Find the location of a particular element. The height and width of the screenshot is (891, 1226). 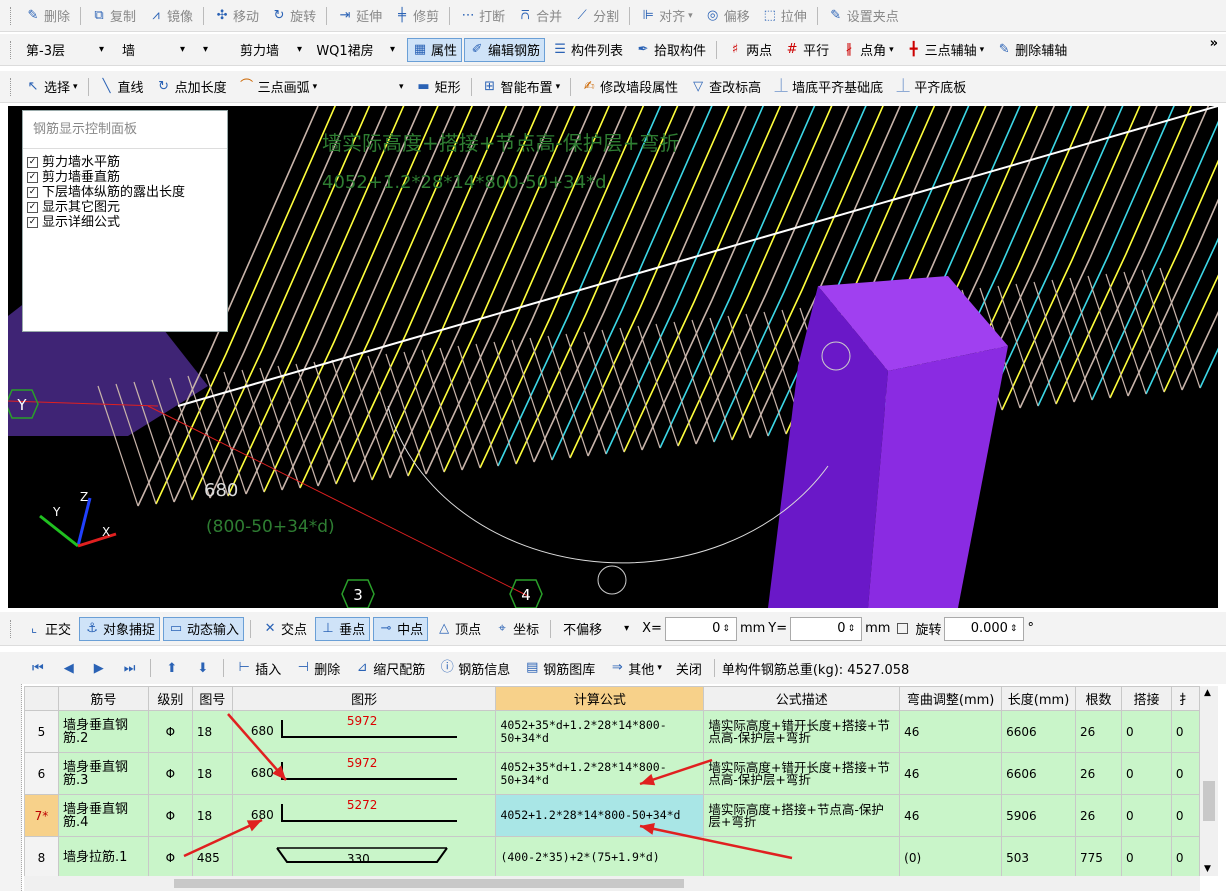

column-header: 图号 is located at coordinates (212, 698).